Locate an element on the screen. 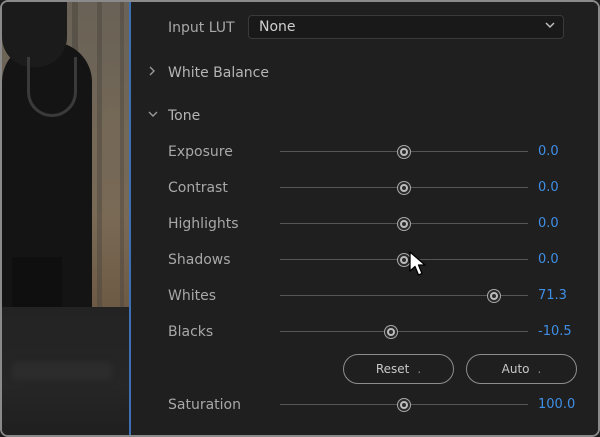 The image size is (600, 437). bag-strap is located at coordinates (52, 87).